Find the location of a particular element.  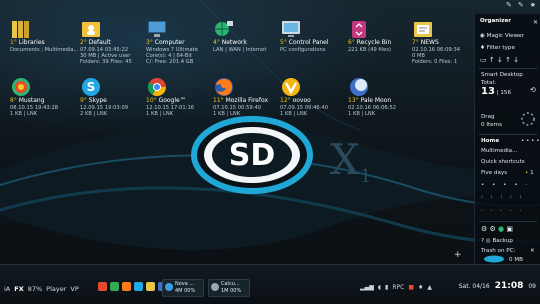

icon-title: Recycle Bin is located at coordinates (374, 42).